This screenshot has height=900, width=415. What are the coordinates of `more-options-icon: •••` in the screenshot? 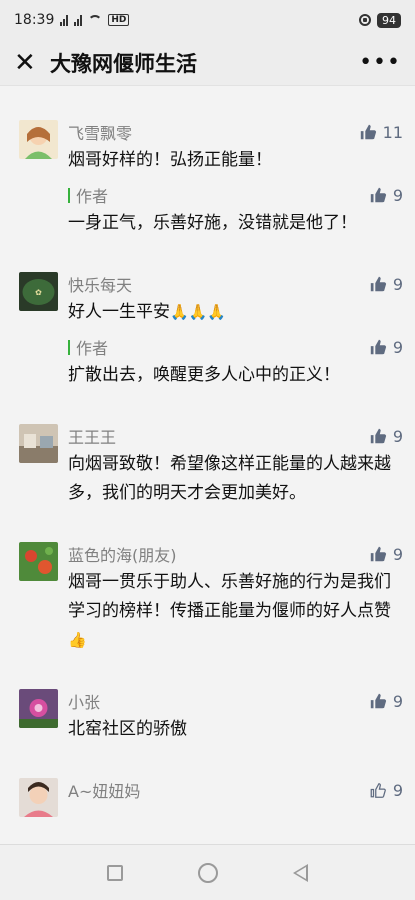 It's located at (380, 62).